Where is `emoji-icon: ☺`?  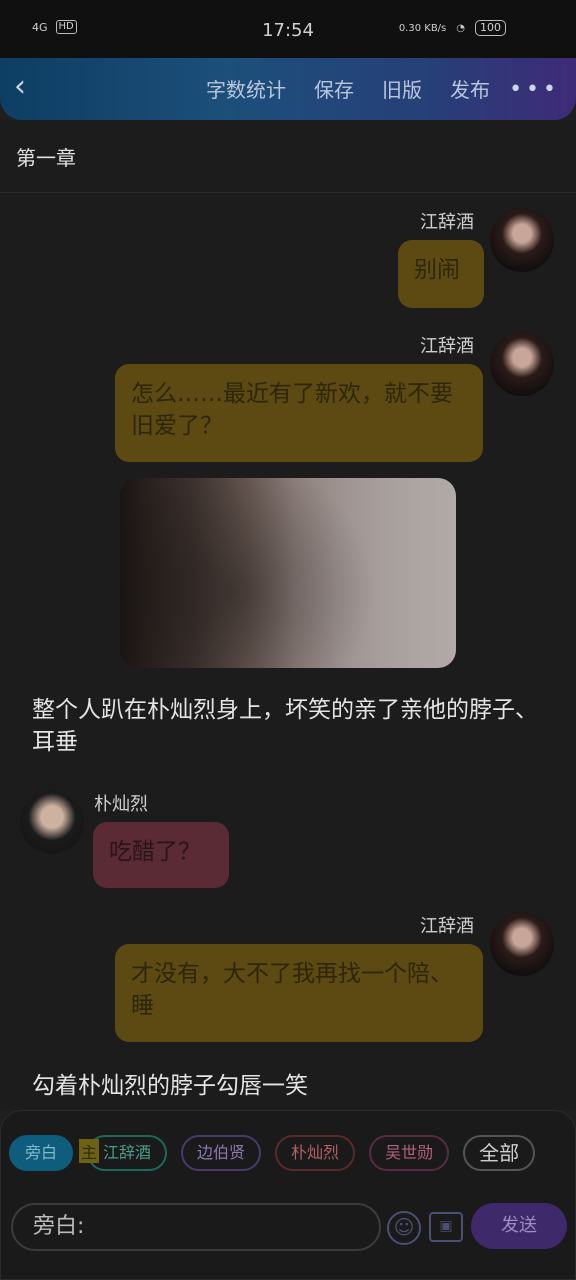 emoji-icon: ☺ is located at coordinates (404, 1228).